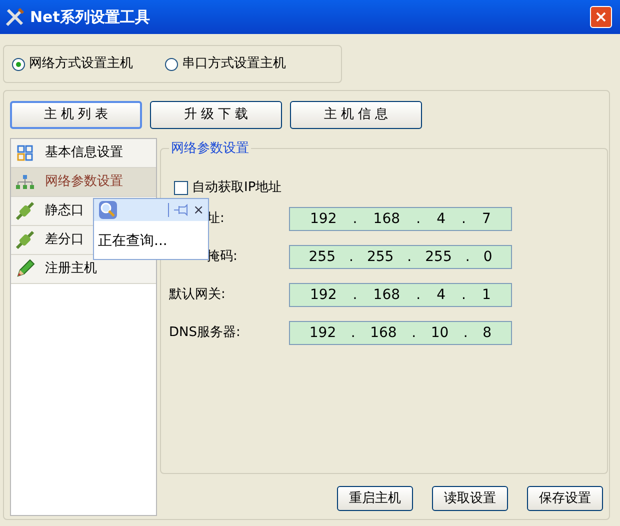  Describe the element at coordinates (90, 17) in the screenshot. I see `window-title: Net系列设置工具` at that location.